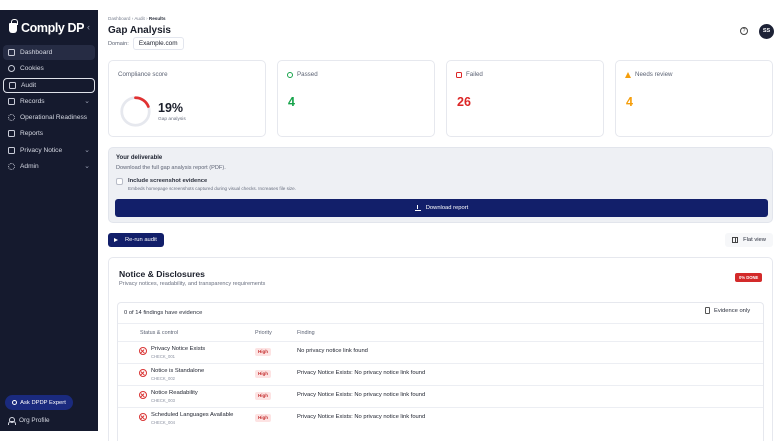 This screenshot has width=784, height=441. Describe the element at coordinates (158, 43) in the screenshot. I see `domain-value: Example.com` at that location.